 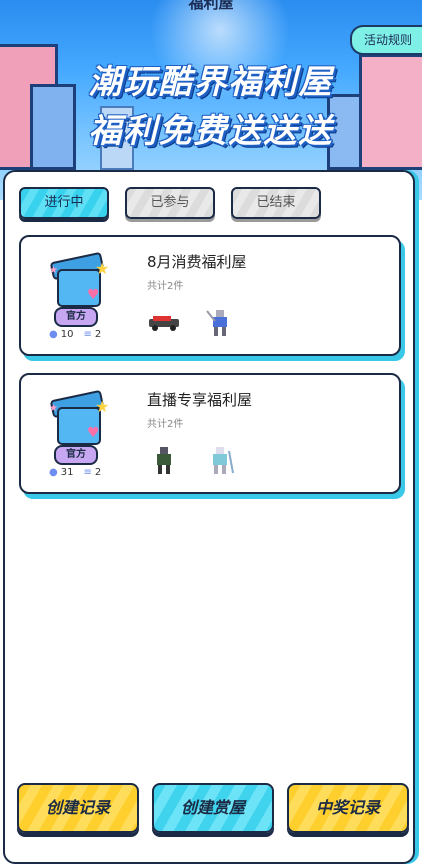 What do you see at coordinates (164, 322) in the screenshot?
I see `toy-car-icon` at bounding box center [164, 322].